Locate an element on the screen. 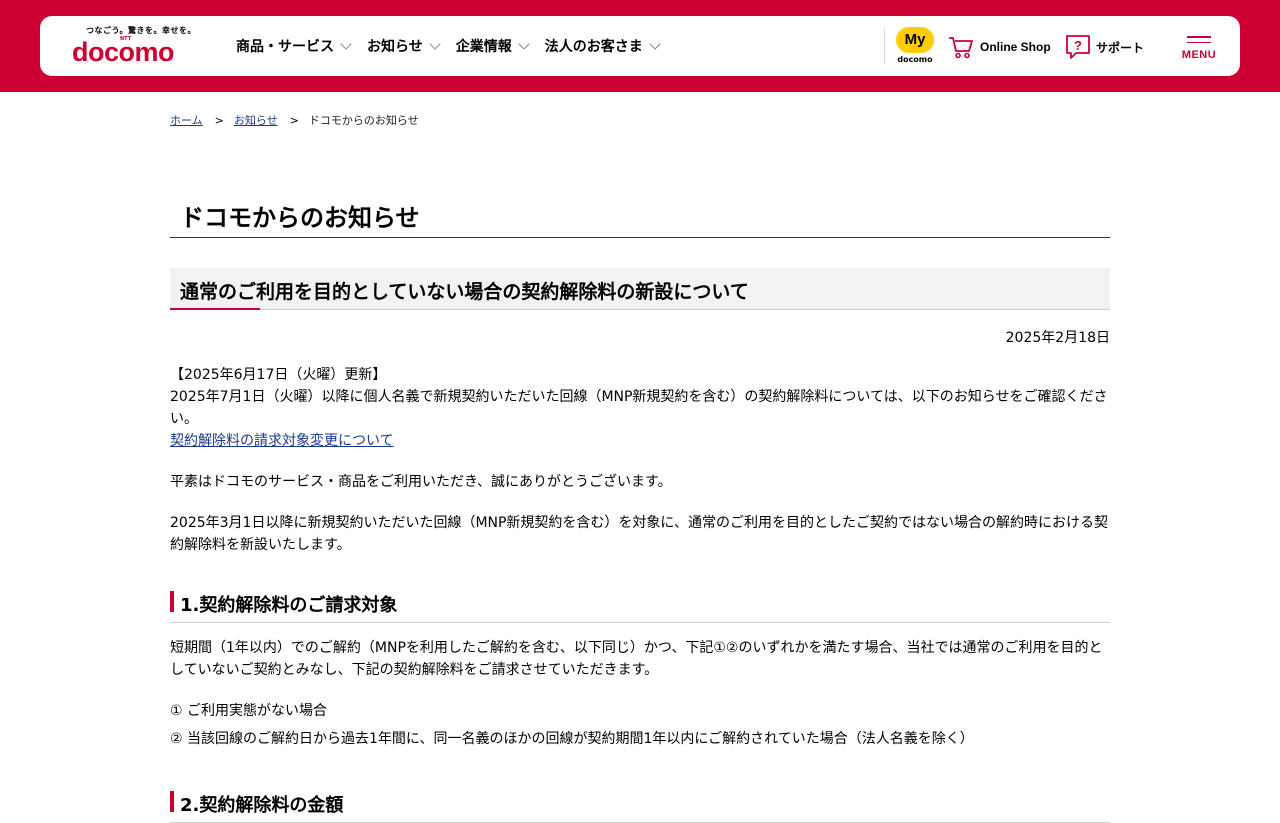 Image resolution: width=1280 pixels, height=823 pixels. docomo-logo: つなごう。驚きを。幸せを。 NTT docomo is located at coordinates (137, 47).